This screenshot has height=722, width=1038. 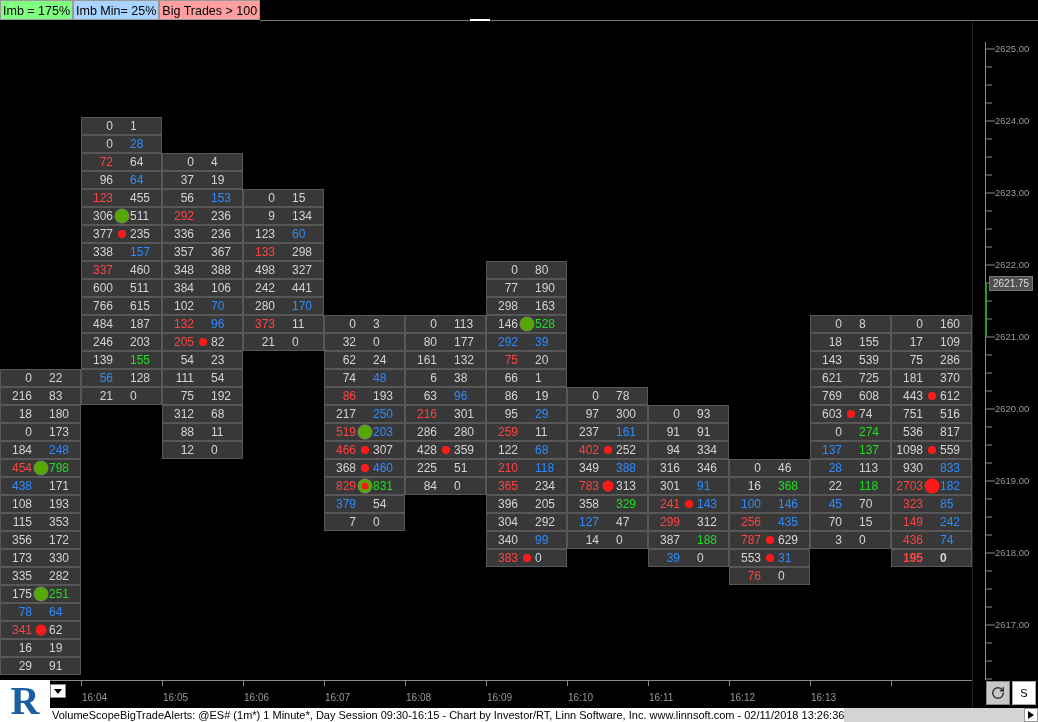 I want to click on ask-volume: 203, so click(x=383, y=432).